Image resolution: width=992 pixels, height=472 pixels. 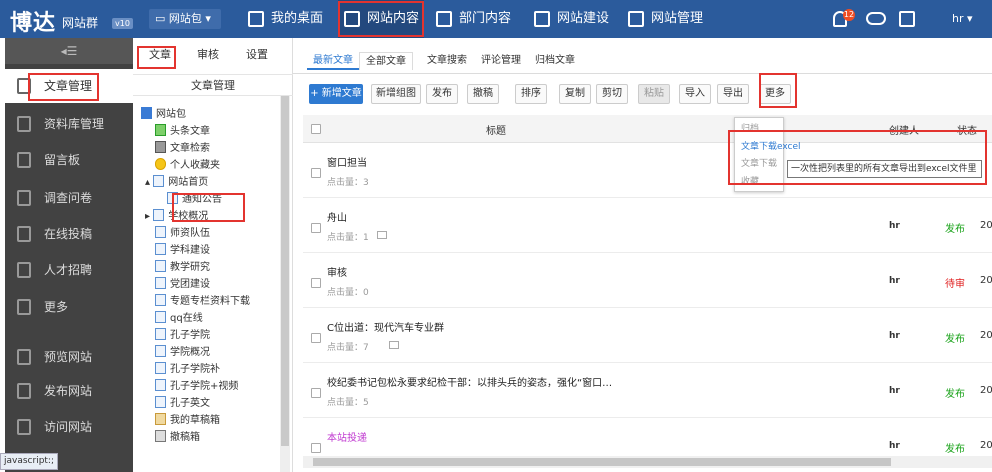 I want to click on tab-all: 全部文章, so click(x=386, y=61).